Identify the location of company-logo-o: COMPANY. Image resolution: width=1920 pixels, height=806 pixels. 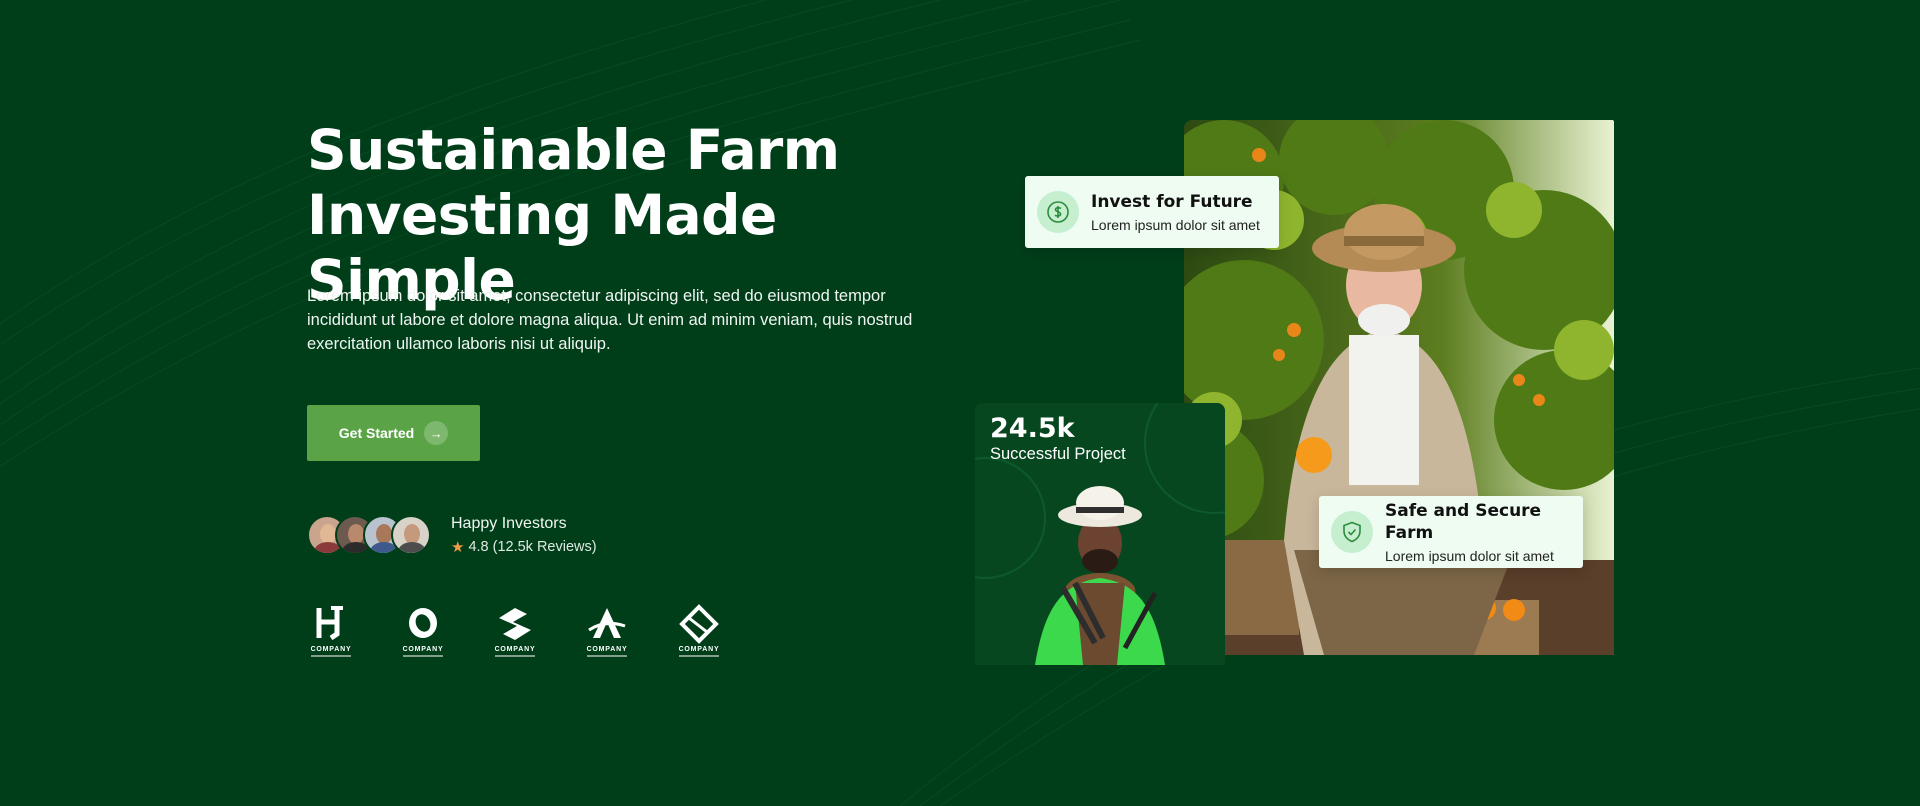
(423, 631).